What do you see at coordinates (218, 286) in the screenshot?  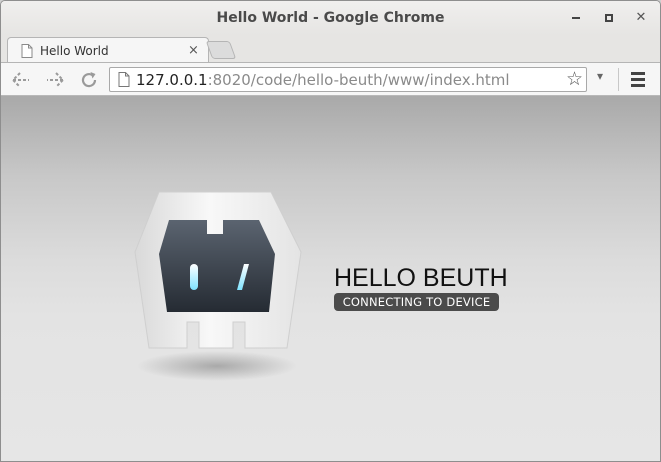 I see `cordova-robot-icon` at bounding box center [218, 286].